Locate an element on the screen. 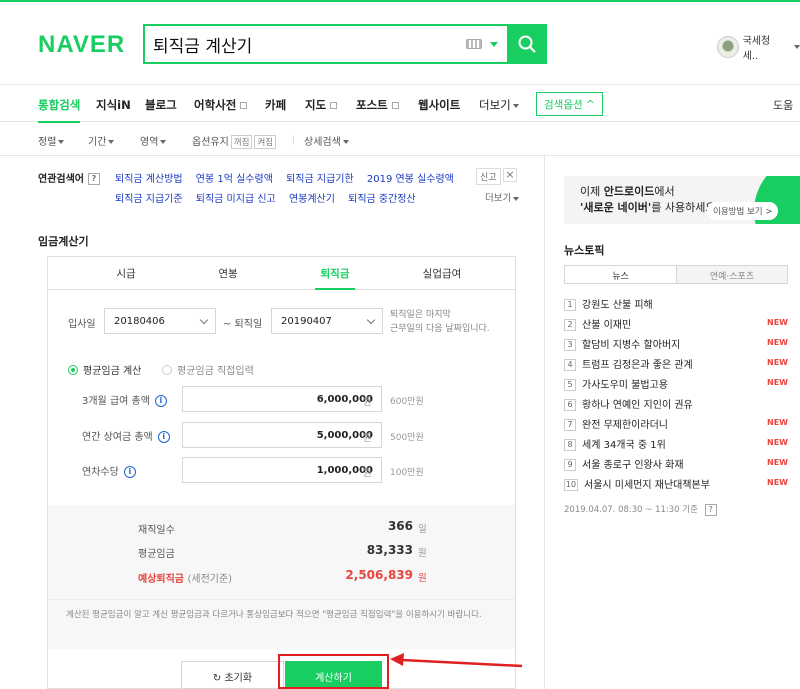 This screenshot has height=689, width=800. field-label-text: 연차수당 is located at coordinates (100, 472).